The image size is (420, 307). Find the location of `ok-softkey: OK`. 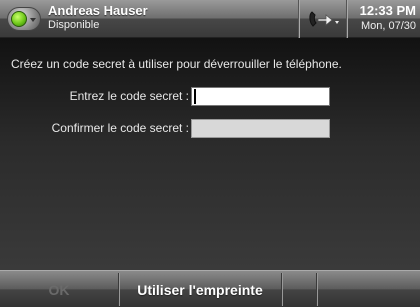

ok-softkey: OK is located at coordinates (59, 289).